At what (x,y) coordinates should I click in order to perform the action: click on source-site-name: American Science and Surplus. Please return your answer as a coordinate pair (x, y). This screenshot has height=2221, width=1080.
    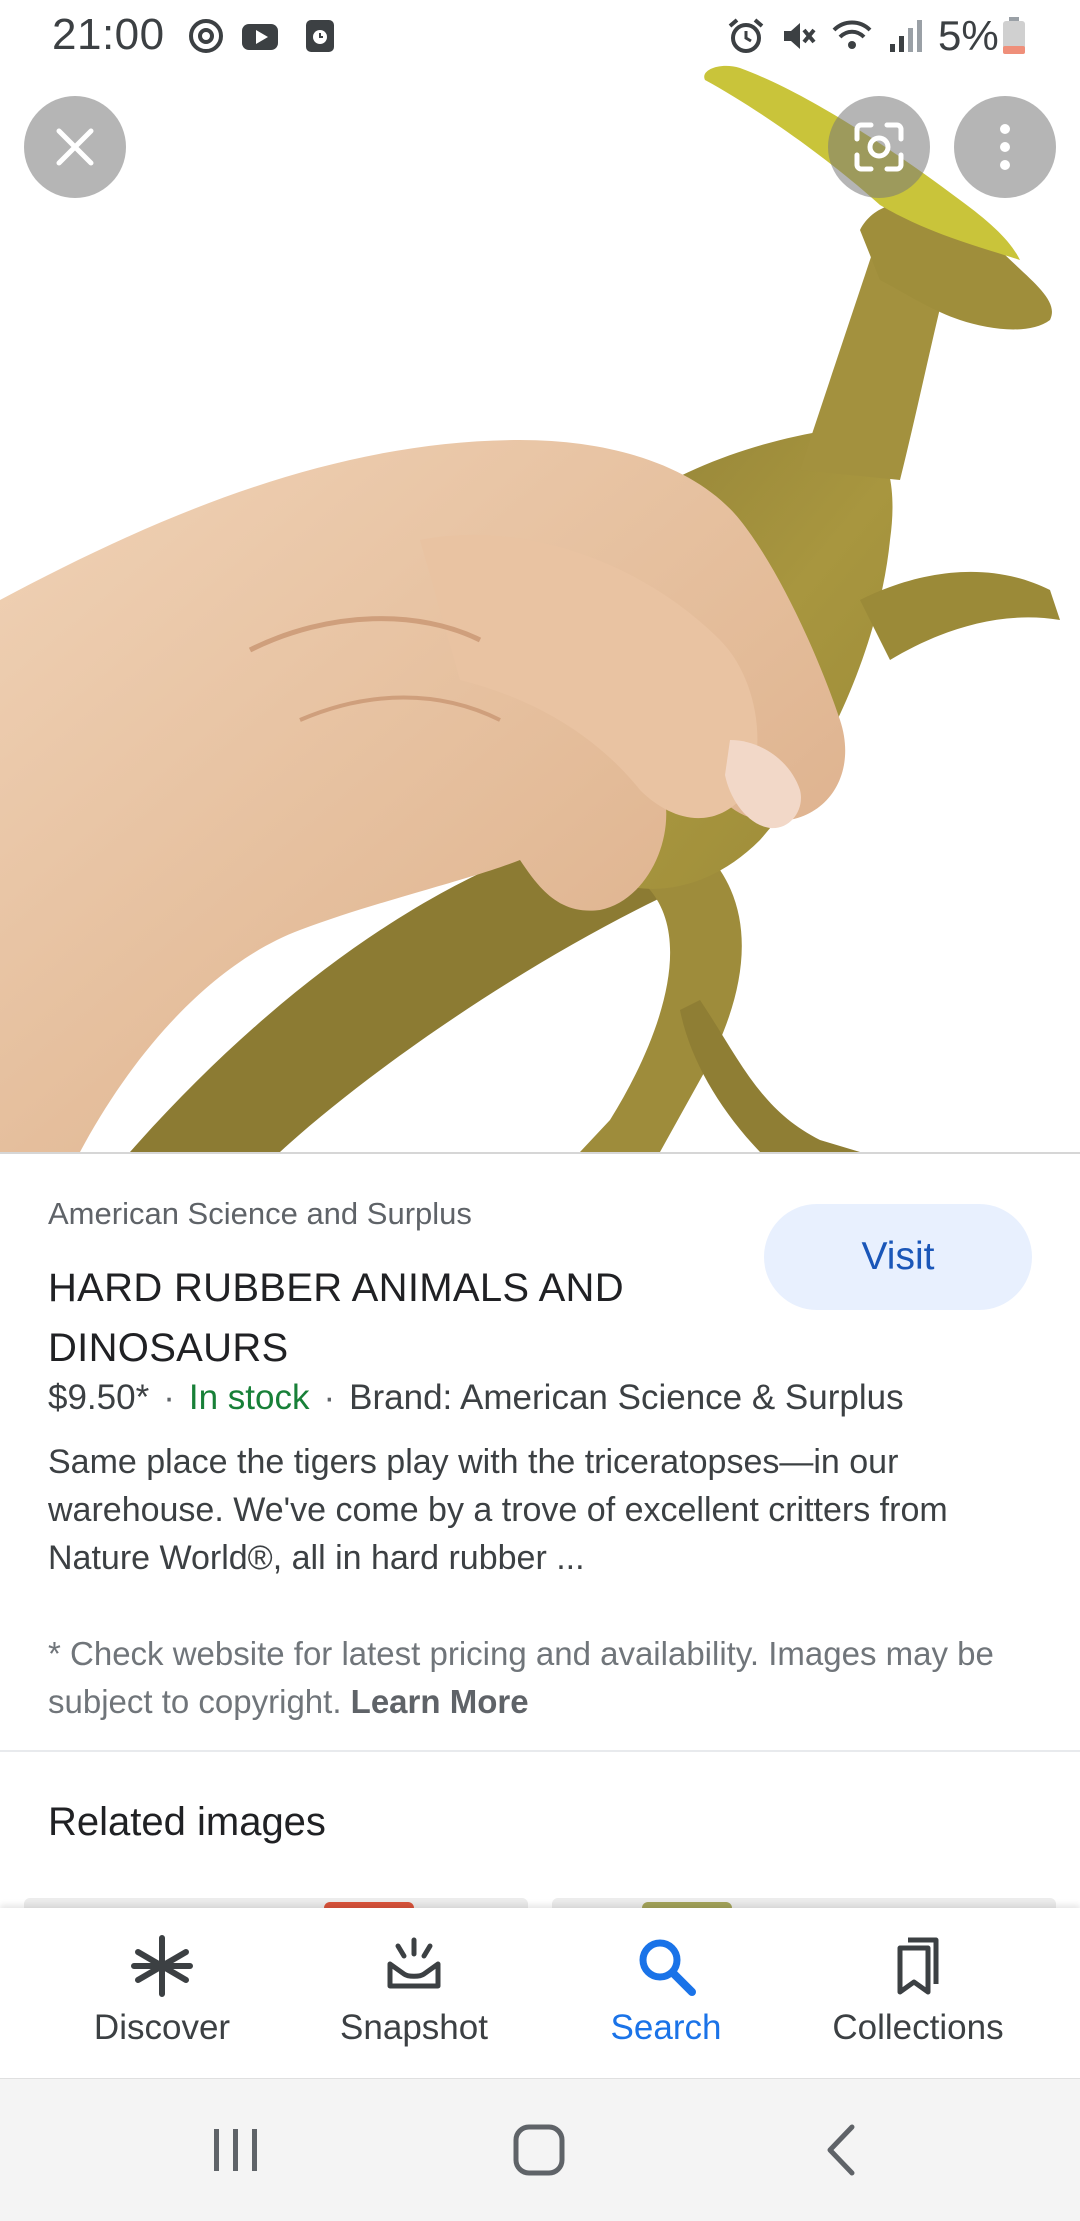
    Looking at the image, I should click on (260, 1214).